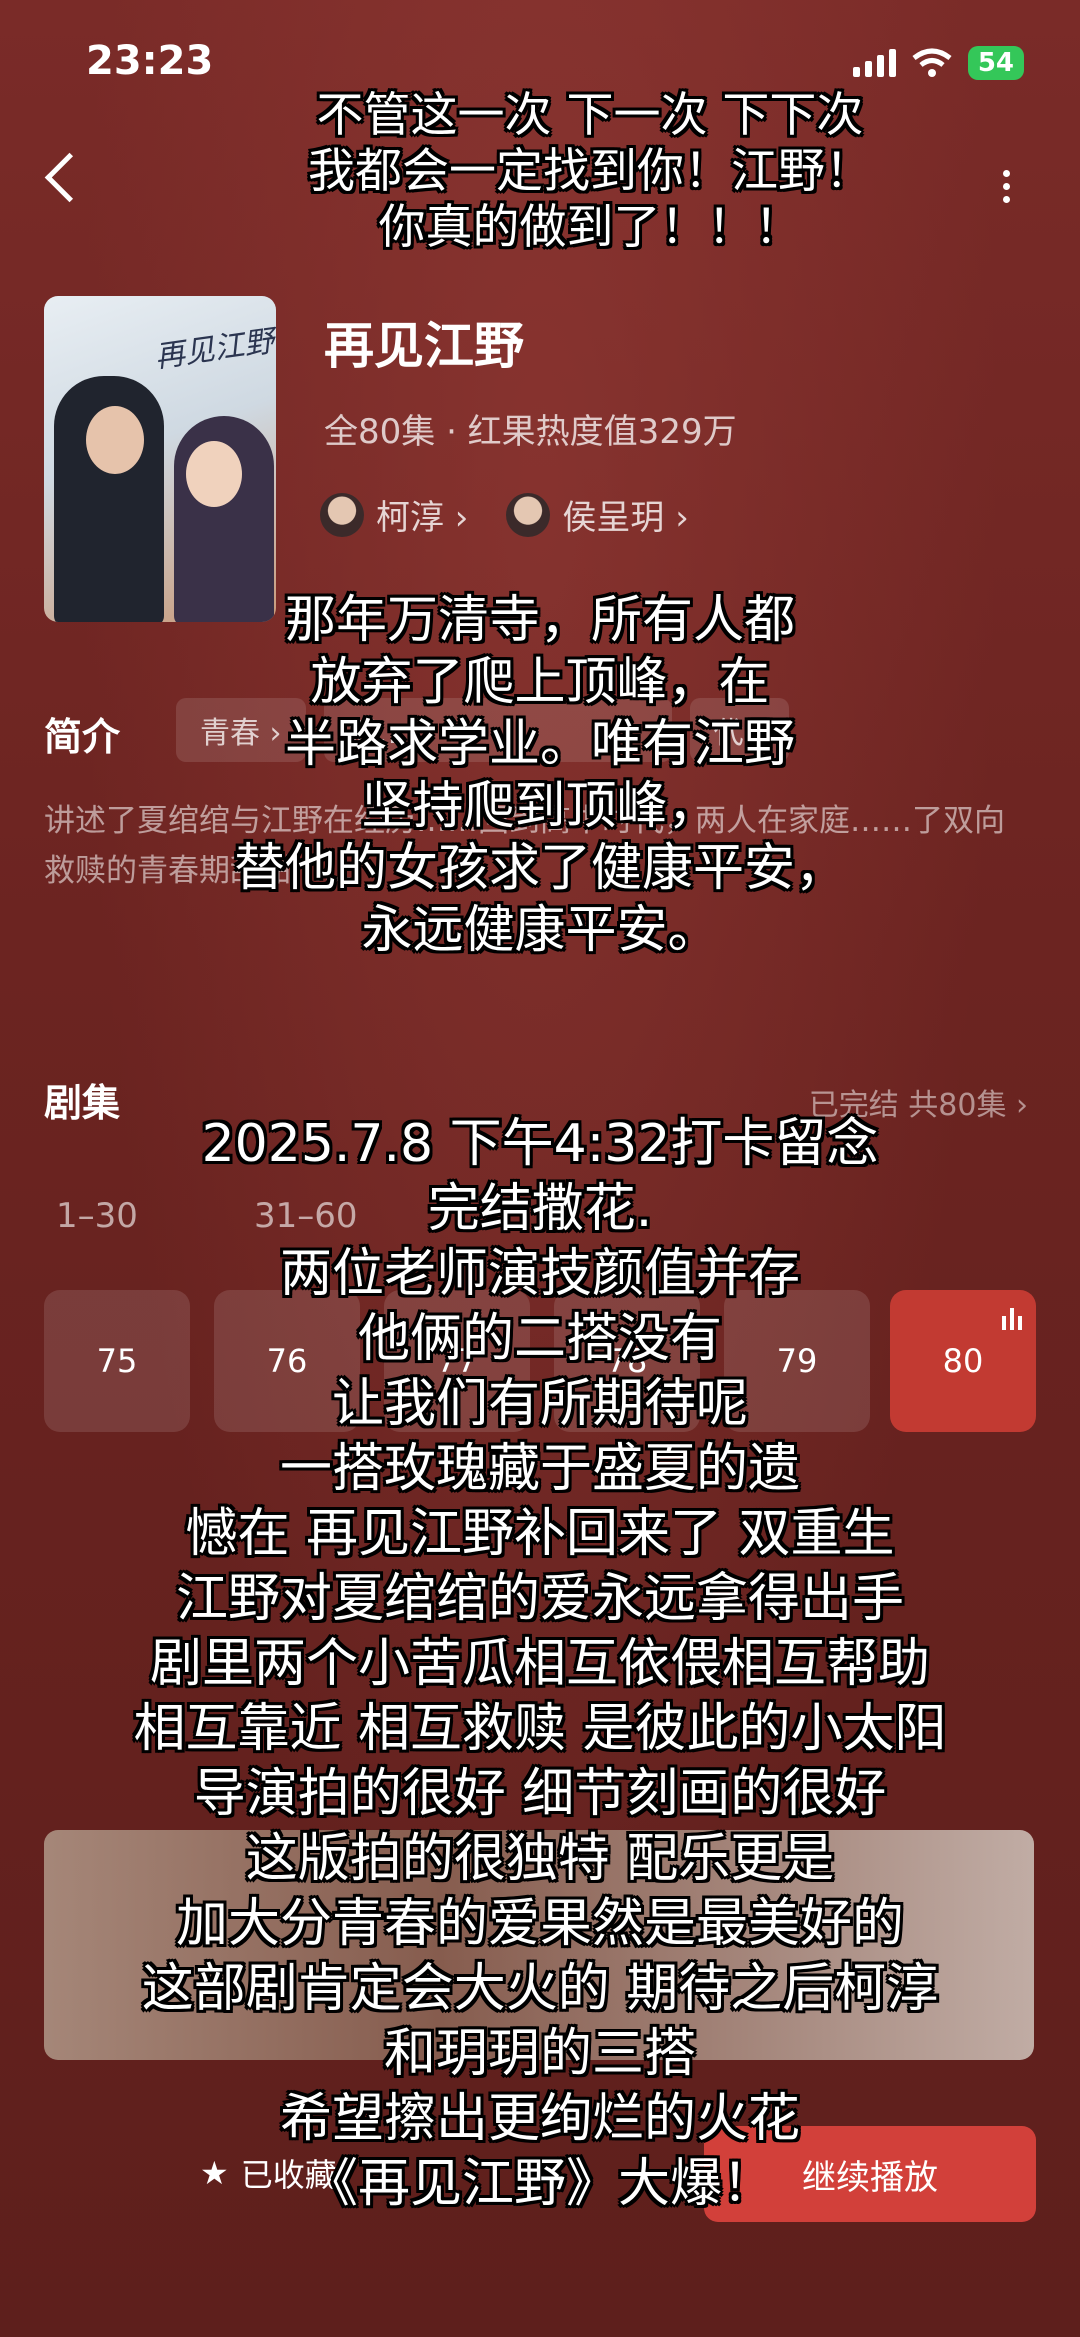  Describe the element at coordinates (874, 63) in the screenshot. I see `signal-icon` at that location.